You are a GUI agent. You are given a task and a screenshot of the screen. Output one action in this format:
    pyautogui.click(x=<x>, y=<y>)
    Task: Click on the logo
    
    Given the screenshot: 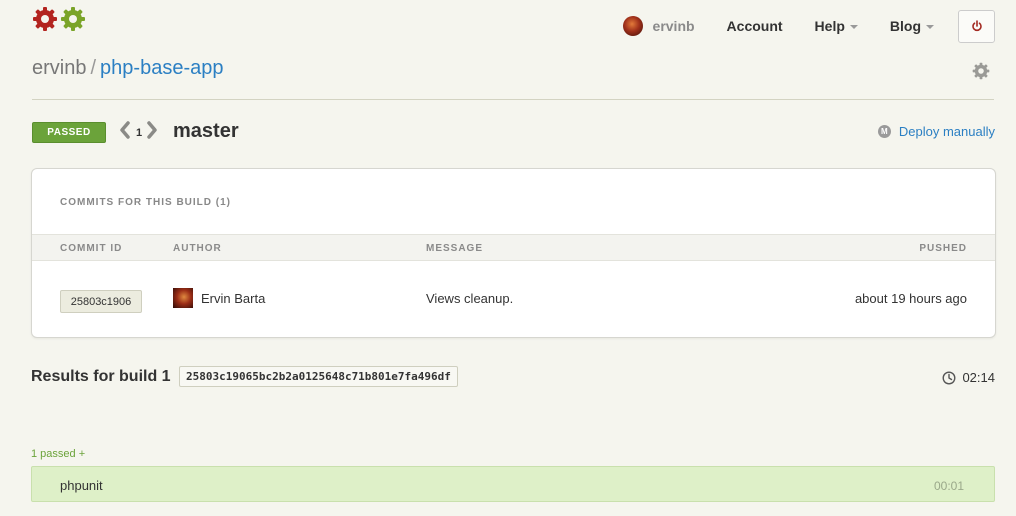 What is the action you would take?
    pyautogui.click(x=59, y=19)
    